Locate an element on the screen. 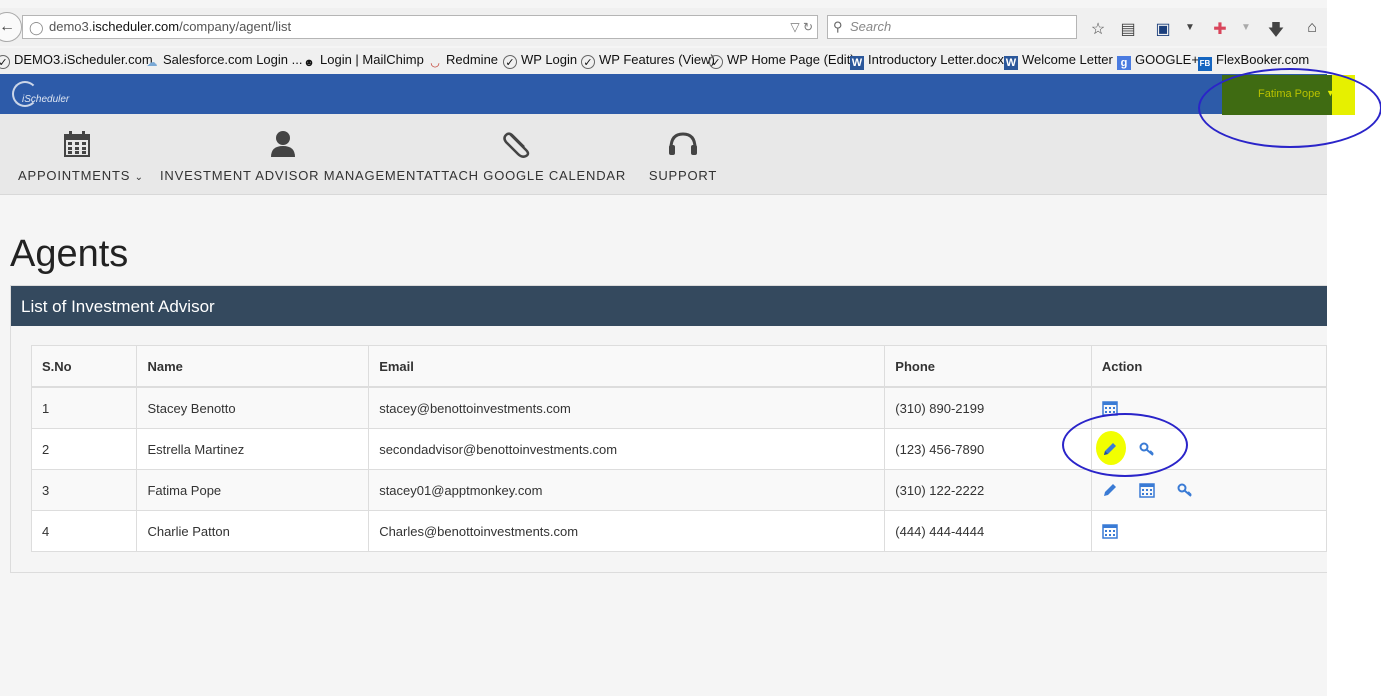  headset-icon is located at coordinates (683, 143).